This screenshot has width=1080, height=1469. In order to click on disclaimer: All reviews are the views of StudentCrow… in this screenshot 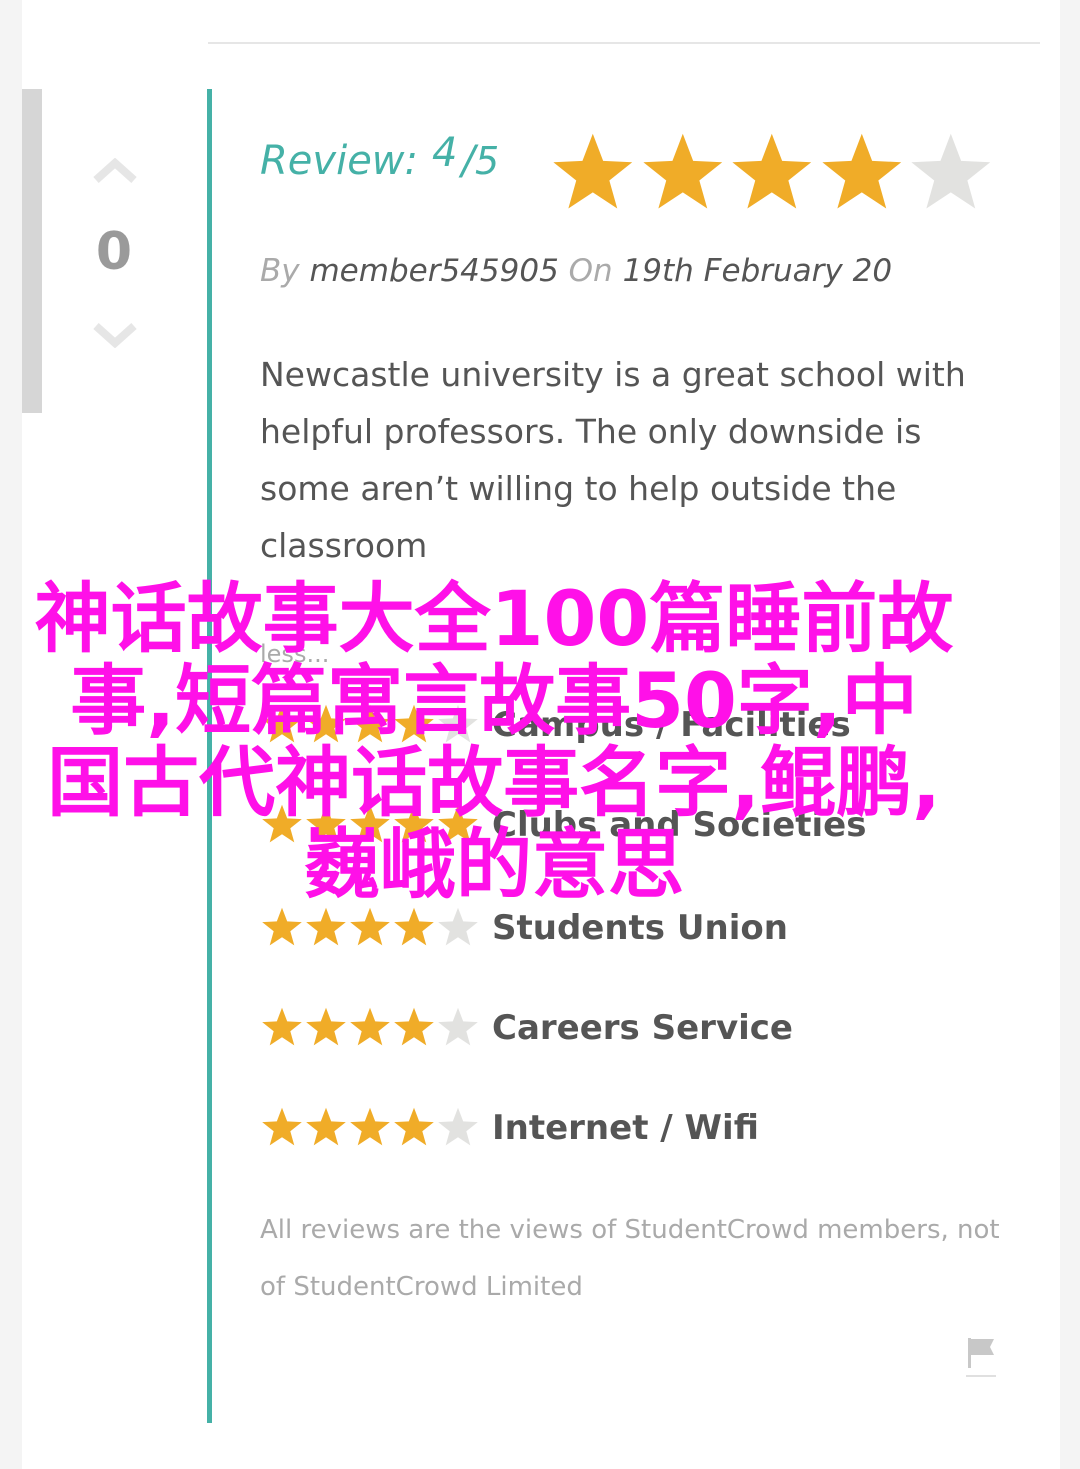, I will do `click(630, 1258)`.